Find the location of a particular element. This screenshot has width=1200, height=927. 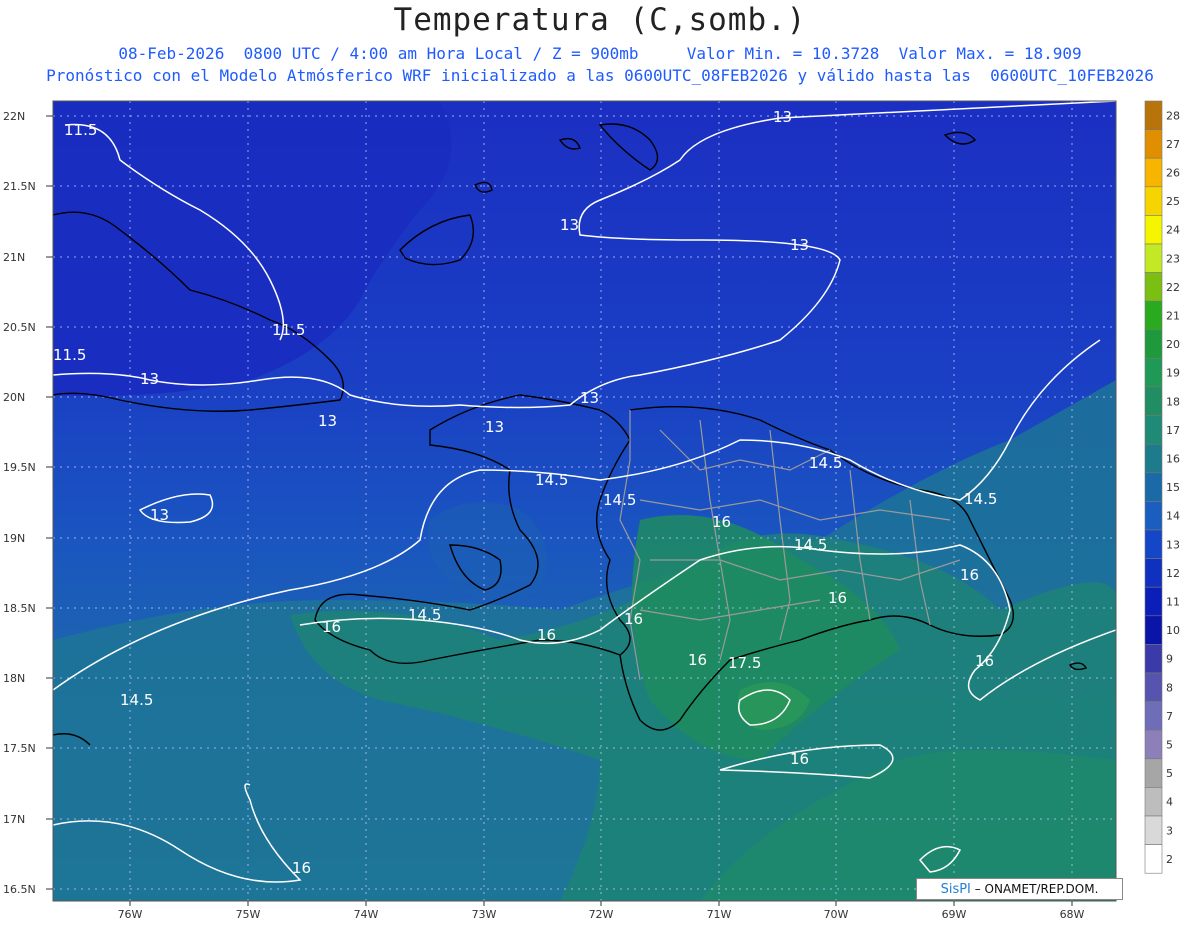

colorbar-label: 14 is located at coordinates (1173, 516).